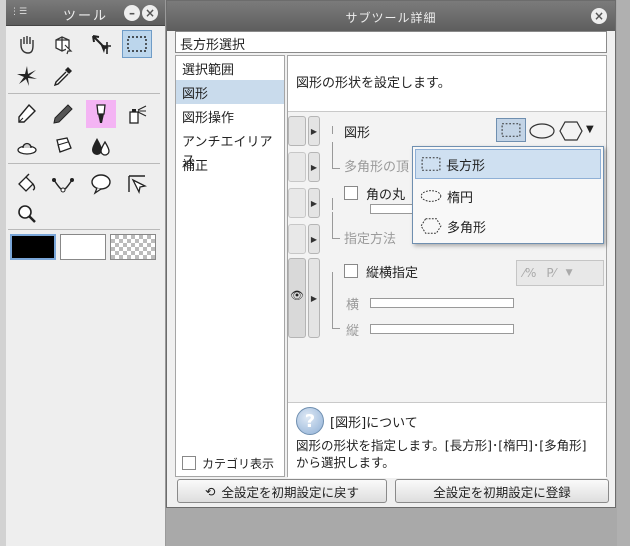  Describe the element at coordinates (63, 146) in the screenshot. I see `eraser-icon` at that location.